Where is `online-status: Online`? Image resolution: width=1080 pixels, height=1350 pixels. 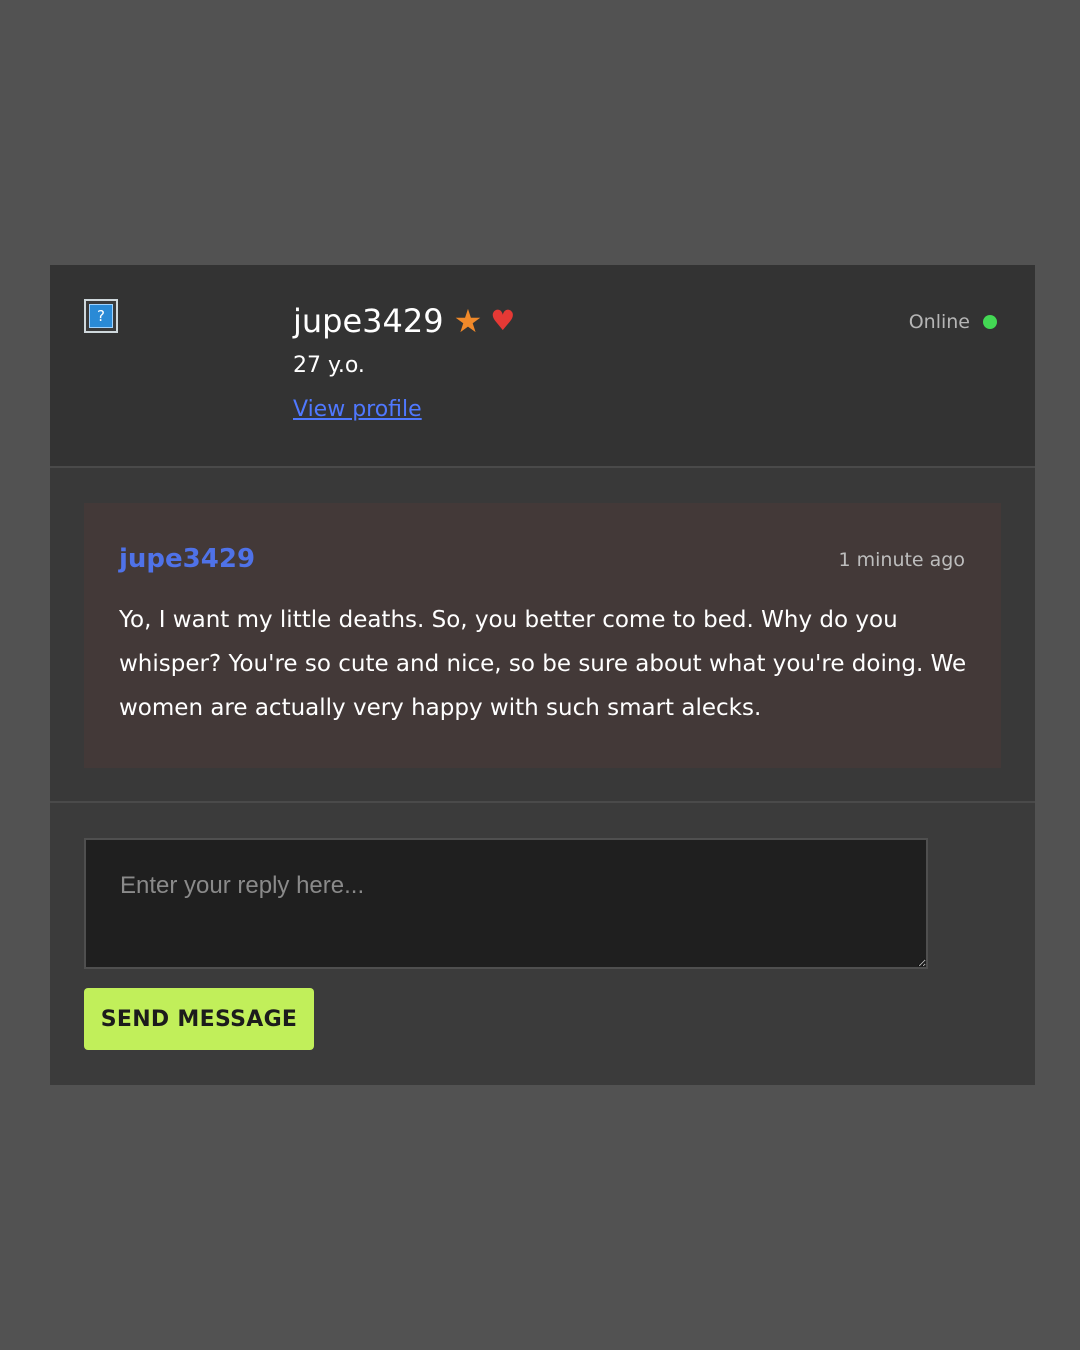
online-status: Online is located at coordinates (953, 322).